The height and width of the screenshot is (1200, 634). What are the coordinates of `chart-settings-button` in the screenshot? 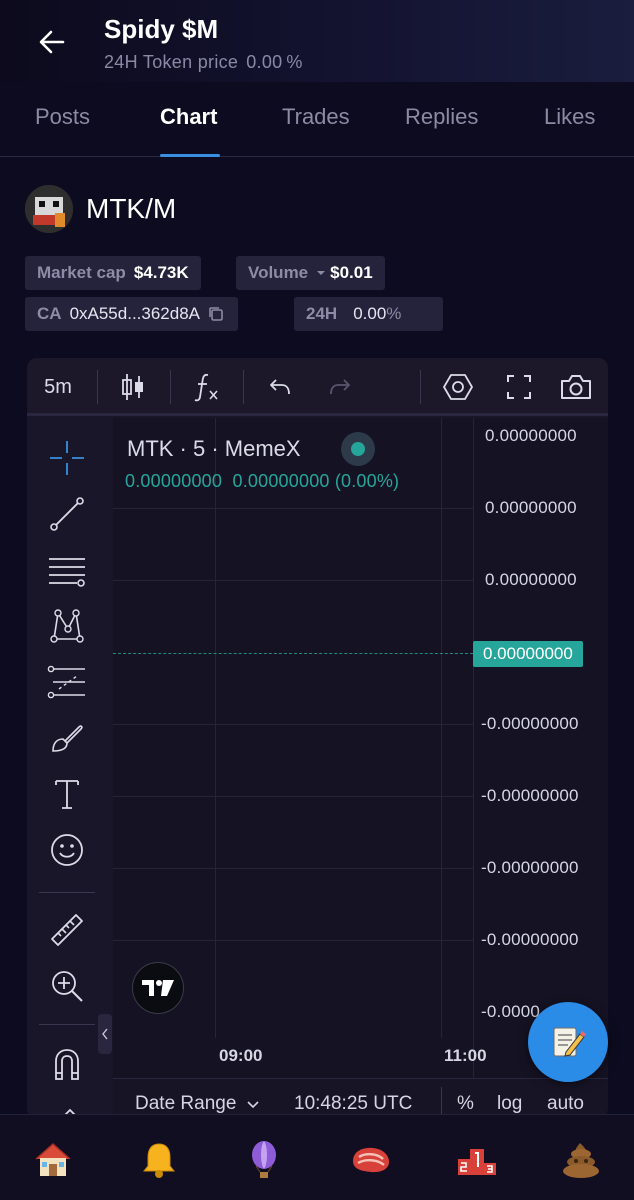 It's located at (458, 387).